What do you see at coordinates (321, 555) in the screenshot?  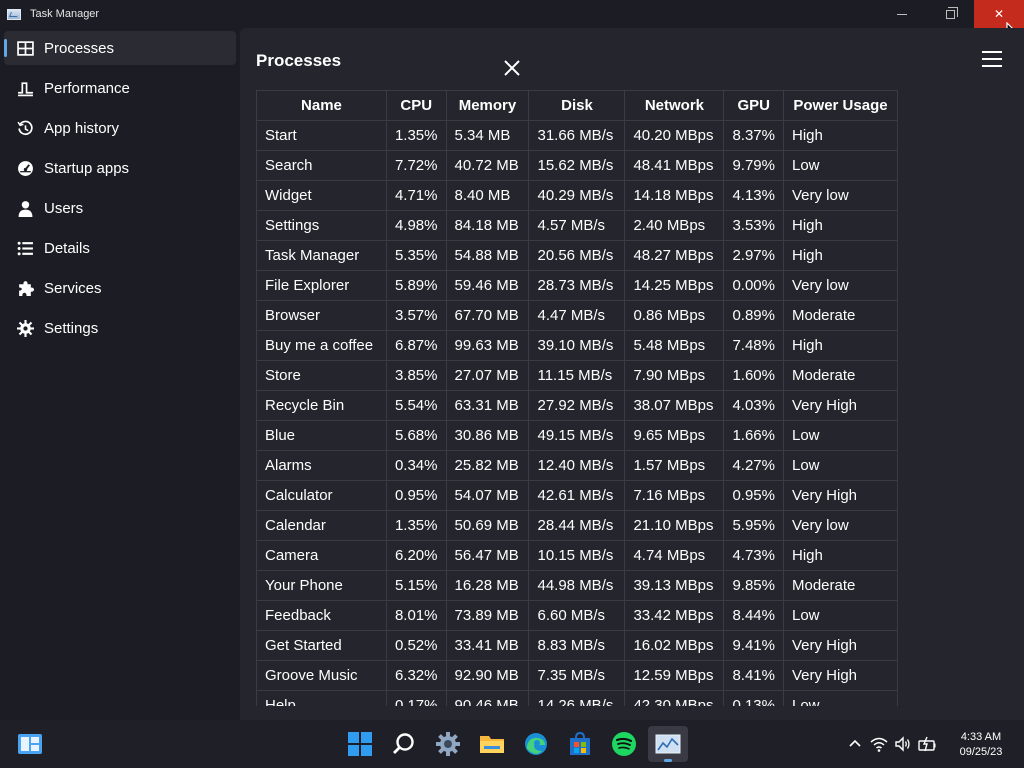 I see `cell-name: Camera` at bounding box center [321, 555].